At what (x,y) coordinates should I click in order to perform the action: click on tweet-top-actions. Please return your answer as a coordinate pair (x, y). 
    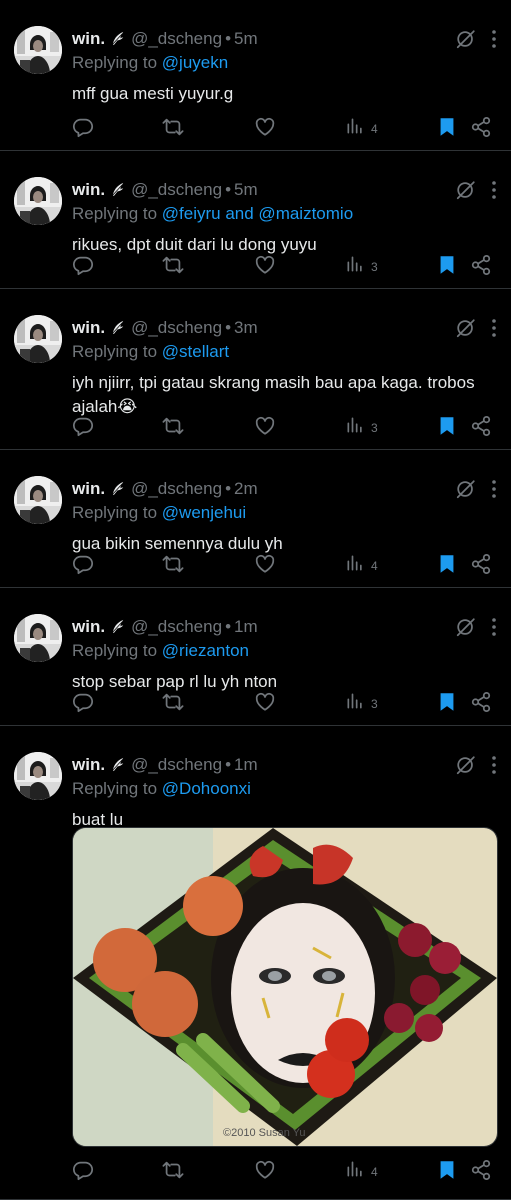
    Looking at the image, I should click on (476, 767).